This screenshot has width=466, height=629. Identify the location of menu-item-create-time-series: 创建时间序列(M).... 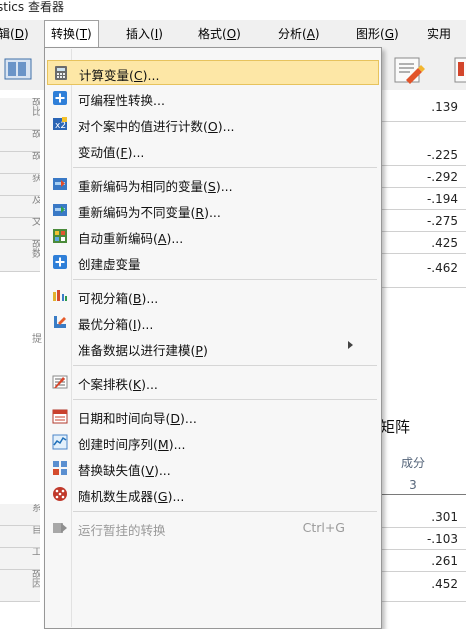
(213, 442).